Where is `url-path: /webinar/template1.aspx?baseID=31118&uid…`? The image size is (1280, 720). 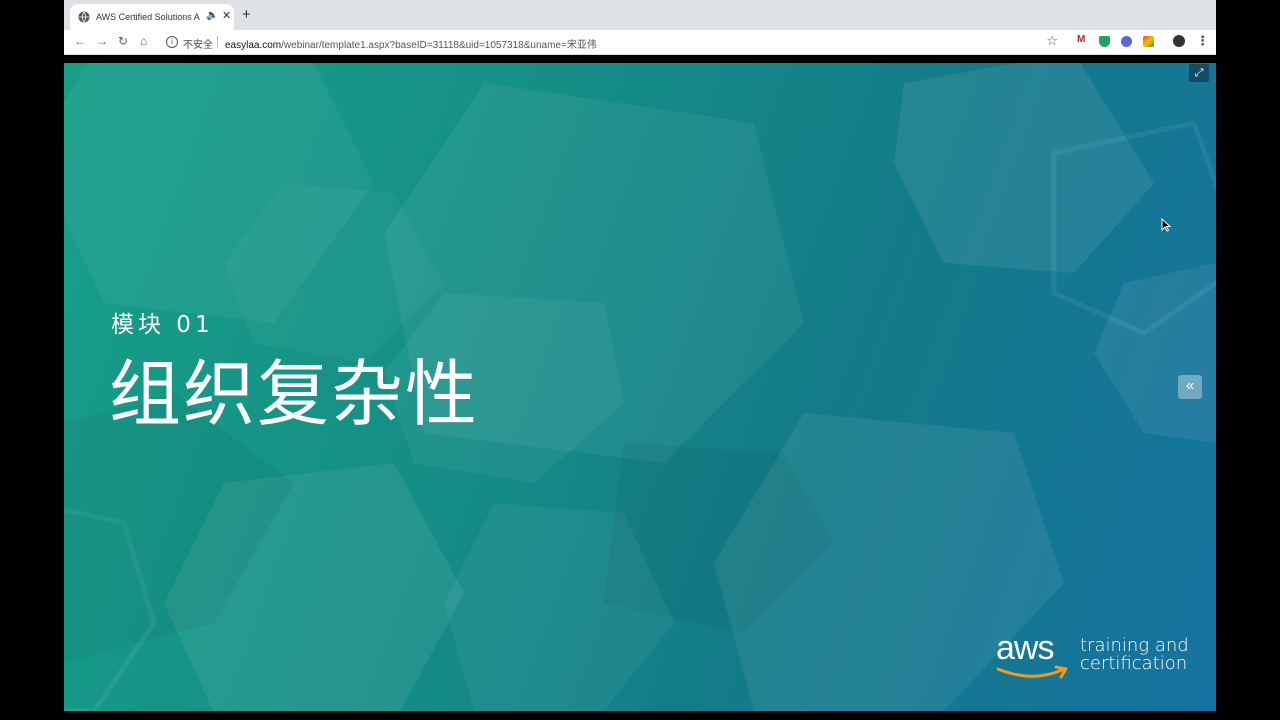
url-path: /webinar/template1.aspx?baseID=31118&uid… is located at coordinates (439, 45).